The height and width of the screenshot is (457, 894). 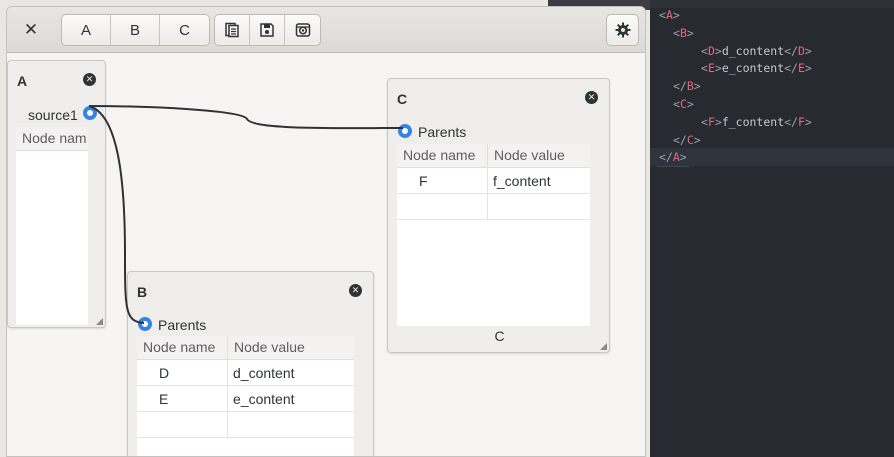 What do you see at coordinates (423, 181) in the screenshot?
I see `cell-name: F` at bounding box center [423, 181].